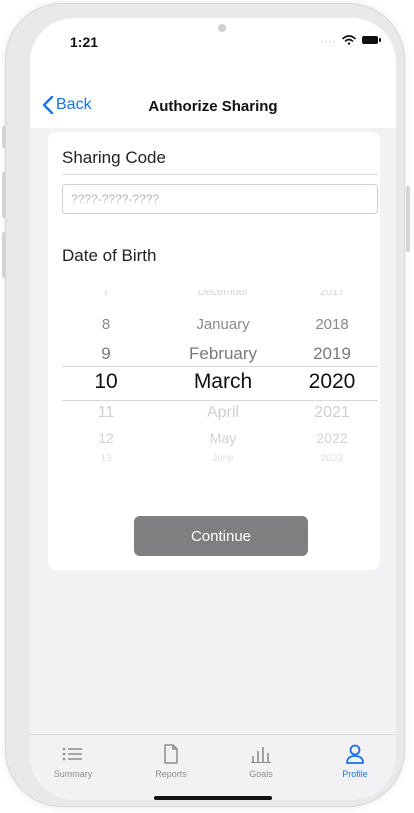 The image size is (414, 813). What do you see at coordinates (106, 438) in the screenshot?
I see `picker-day-option: 12` at bounding box center [106, 438].